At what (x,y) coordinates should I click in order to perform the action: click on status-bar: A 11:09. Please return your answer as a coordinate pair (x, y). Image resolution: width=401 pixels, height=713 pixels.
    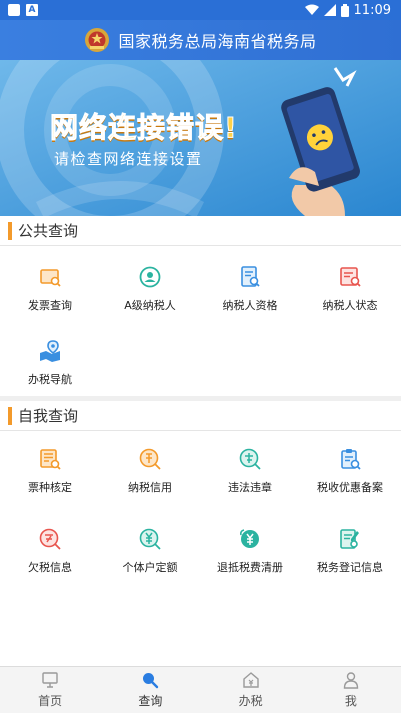
    Looking at the image, I should click on (200, 10).